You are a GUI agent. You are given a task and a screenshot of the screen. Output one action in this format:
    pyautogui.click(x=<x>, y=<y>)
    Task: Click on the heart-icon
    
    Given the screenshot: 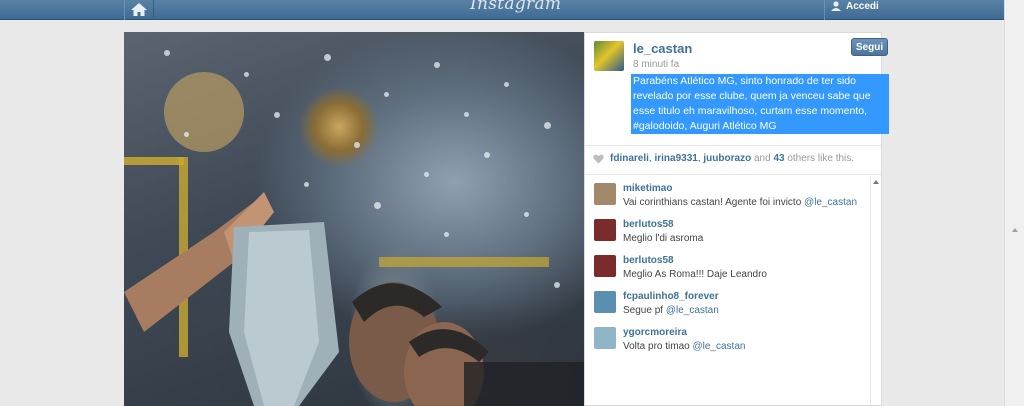 What is the action you would take?
    pyautogui.click(x=598, y=159)
    